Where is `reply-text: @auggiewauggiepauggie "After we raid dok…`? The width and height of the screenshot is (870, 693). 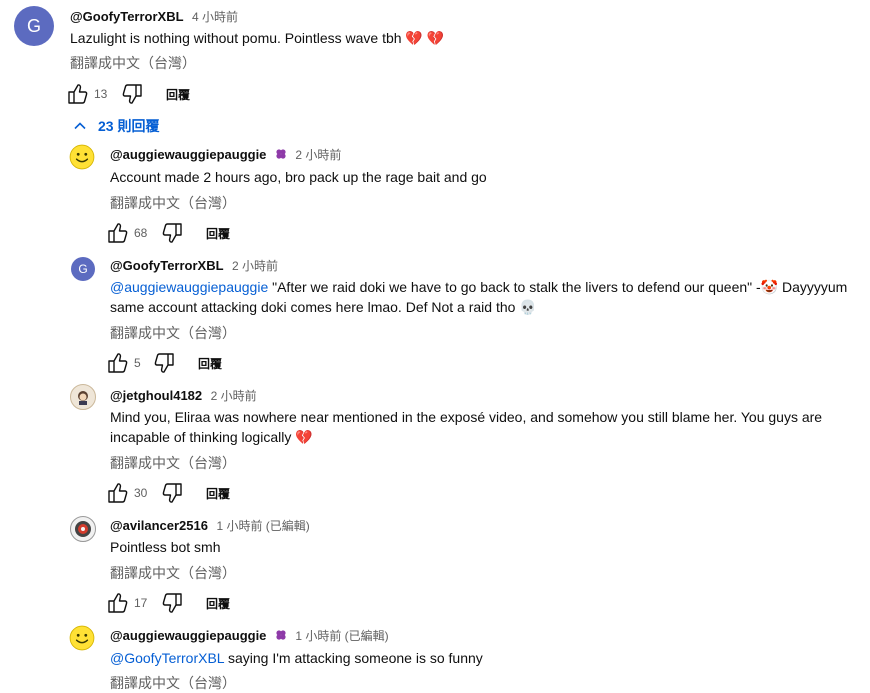 reply-text: @auggiewauggiepauggie "After we raid dok… is located at coordinates (478, 287).